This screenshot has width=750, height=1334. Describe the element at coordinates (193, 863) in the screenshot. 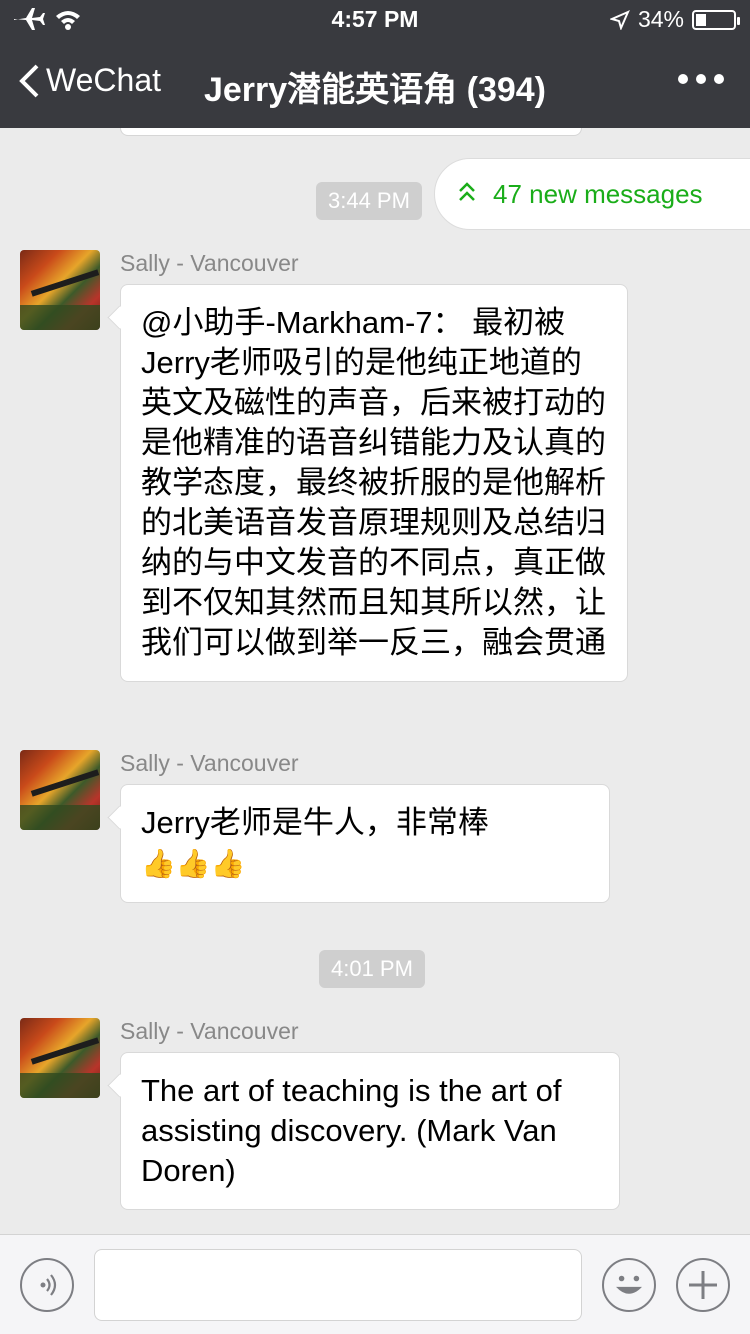

I see `thumbs-up-emoji: 👍👍👍` at that location.